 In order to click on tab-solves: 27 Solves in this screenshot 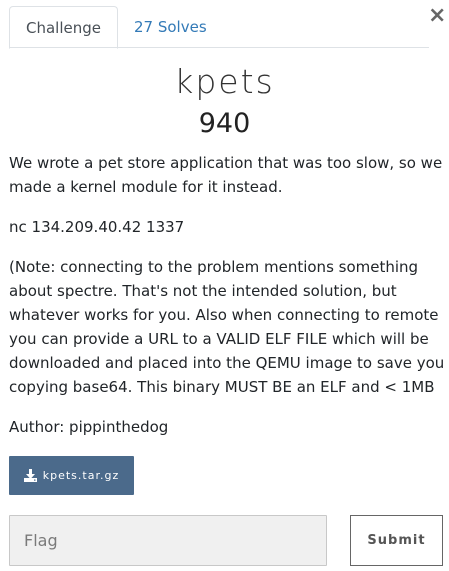, I will do `click(170, 27)`.